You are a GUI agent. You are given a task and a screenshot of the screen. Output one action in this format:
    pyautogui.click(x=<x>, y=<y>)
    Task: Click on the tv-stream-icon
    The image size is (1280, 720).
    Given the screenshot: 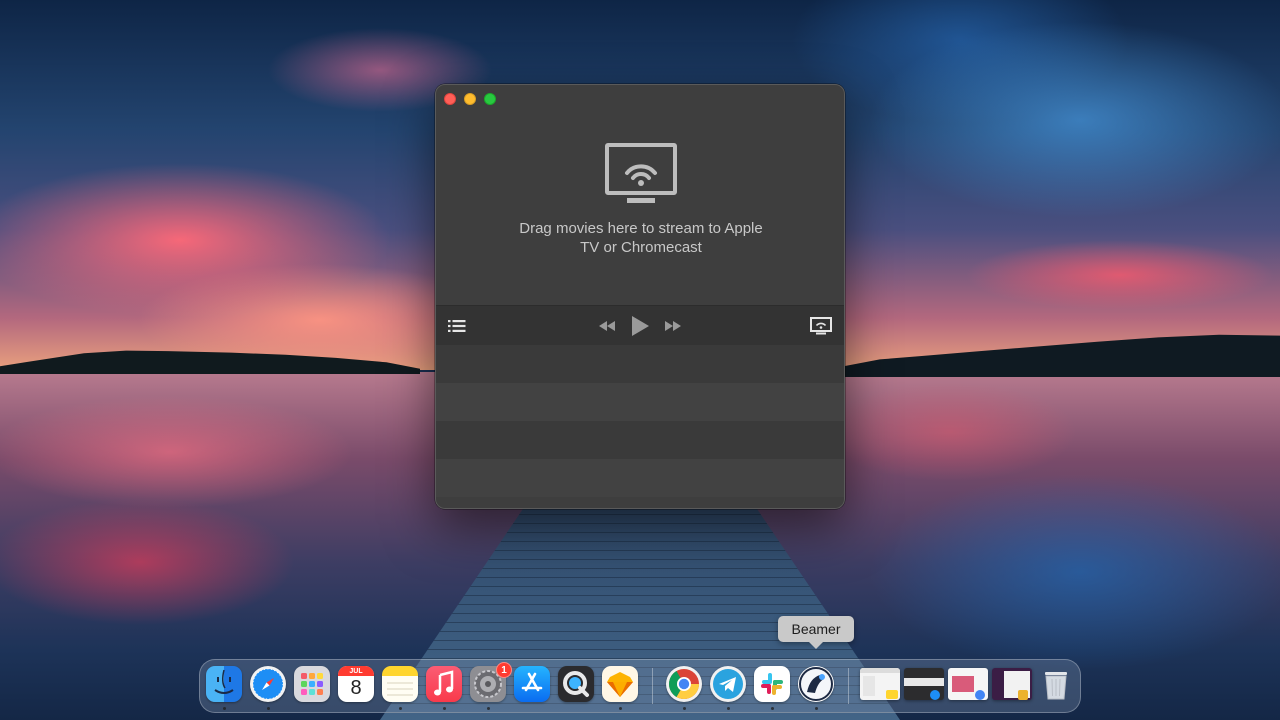 What is the action you would take?
    pyautogui.click(x=641, y=173)
    